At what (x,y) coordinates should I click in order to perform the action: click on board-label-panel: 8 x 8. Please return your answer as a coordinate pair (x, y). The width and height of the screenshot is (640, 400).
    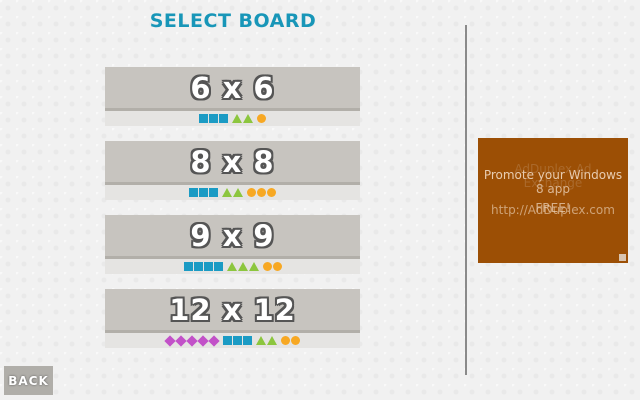
    Looking at the image, I should click on (232, 163).